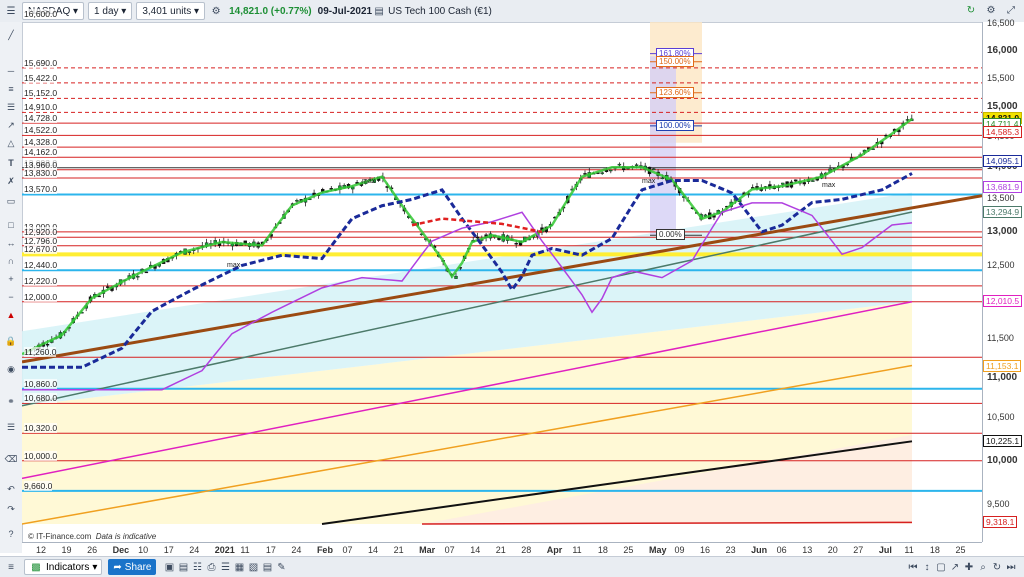 This screenshot has height=577, width=1024. What do you see at coordinates (11, 107) in the screenshot?
I see `fib-tool-icon: ☰` at bounding box center [11, 107].